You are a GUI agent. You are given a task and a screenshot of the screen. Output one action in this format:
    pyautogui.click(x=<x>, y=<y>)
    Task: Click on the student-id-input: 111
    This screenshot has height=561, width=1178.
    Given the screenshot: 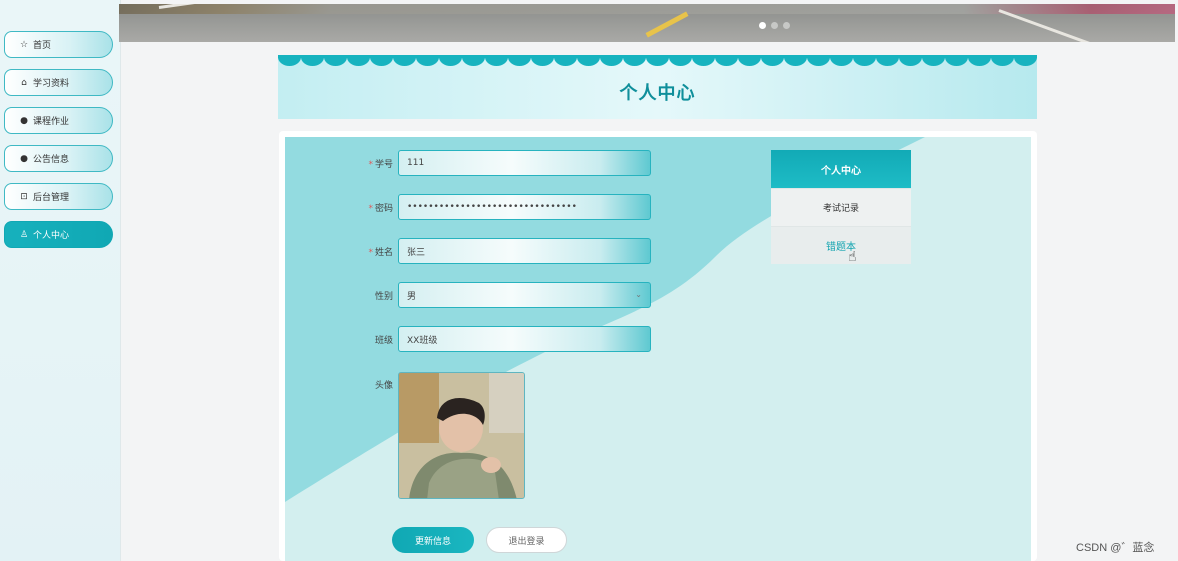 What is the action you would take?
    pyautogui.click(x=524, y=163)
    